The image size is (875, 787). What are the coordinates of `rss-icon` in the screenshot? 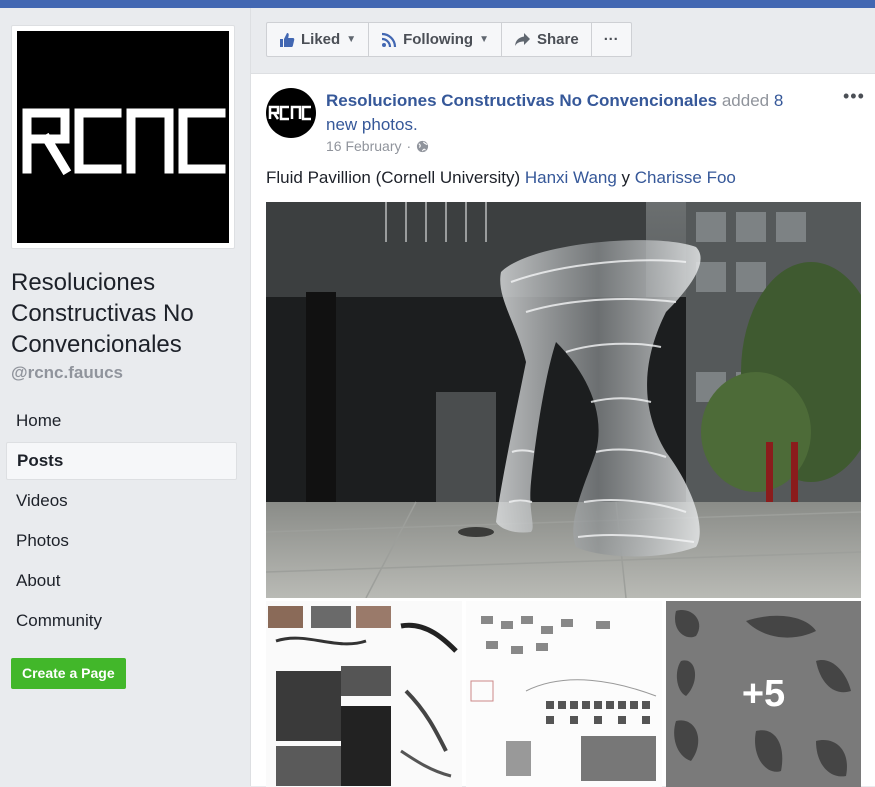 It's located at (389, 39).